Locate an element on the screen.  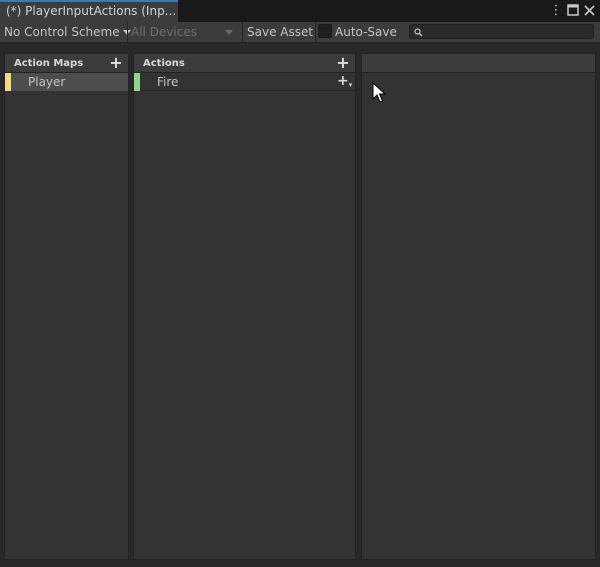
action-map-color-swatch is located at coordinates (8, 82).